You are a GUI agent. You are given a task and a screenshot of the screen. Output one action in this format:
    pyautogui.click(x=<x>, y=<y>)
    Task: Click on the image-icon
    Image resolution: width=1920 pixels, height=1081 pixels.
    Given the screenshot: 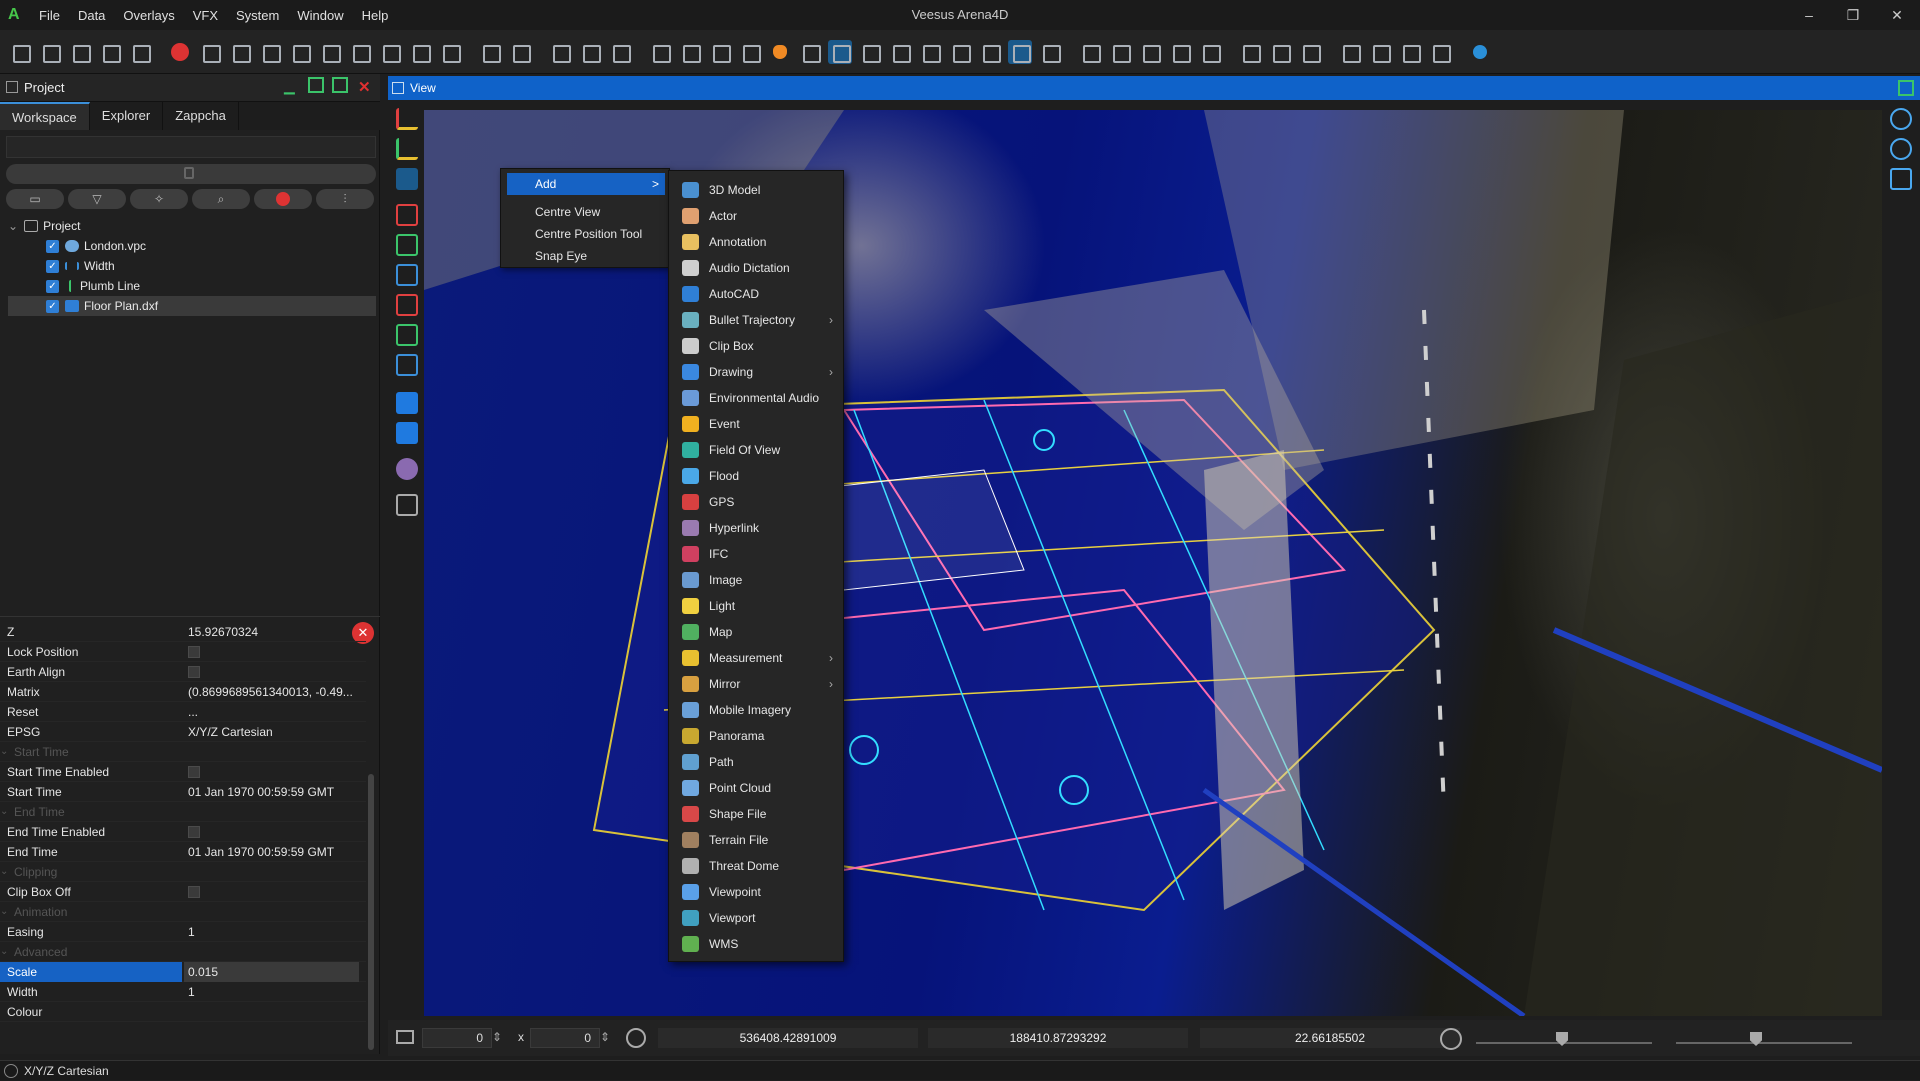 What is the action you would take?
    pyautogui.click(x=690, y=52)
    